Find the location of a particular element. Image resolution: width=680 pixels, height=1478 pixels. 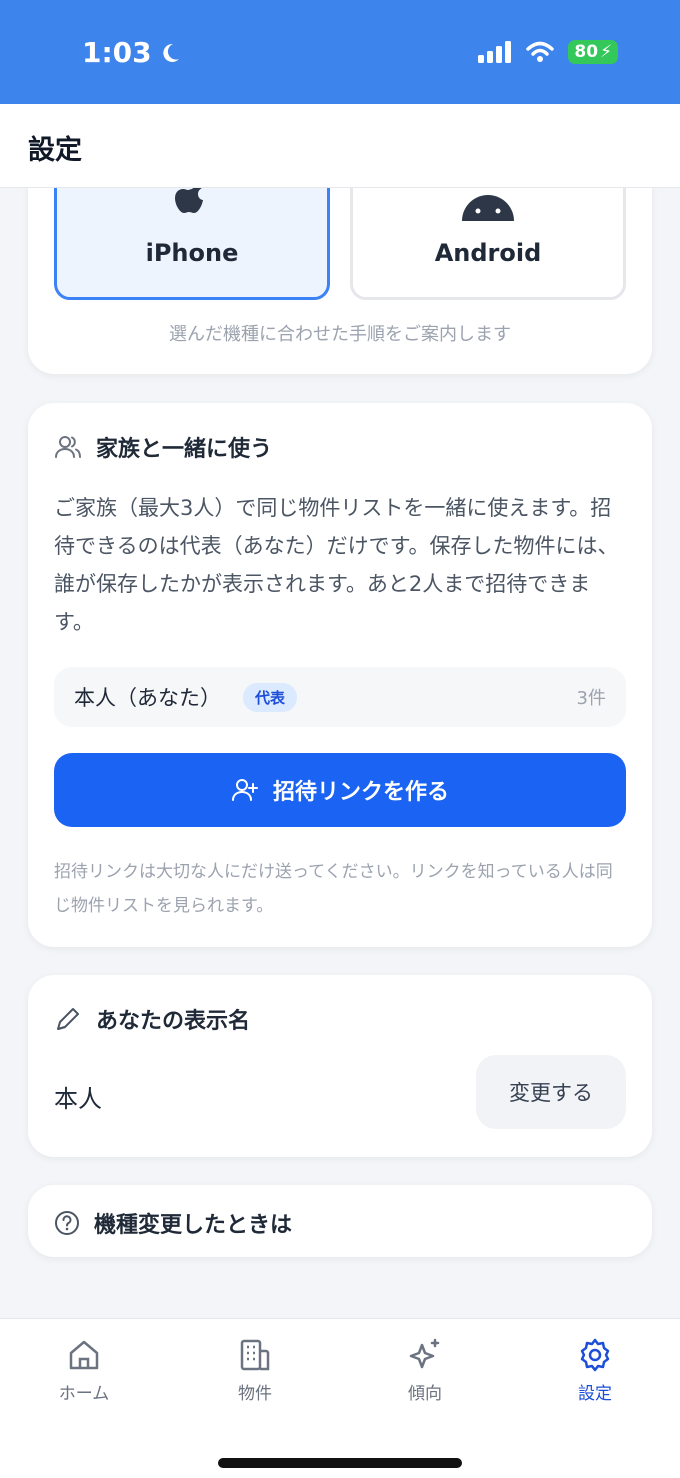

device-option-label: iPhone is located at coordinates (192, 253).